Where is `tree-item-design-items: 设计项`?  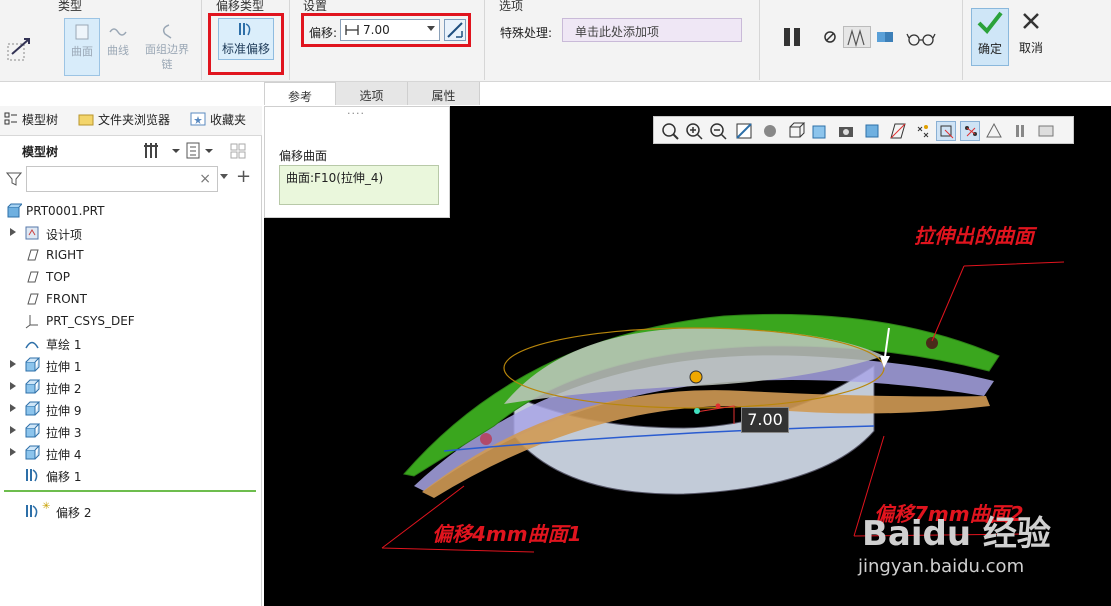 tree-item-design-items: 设计项 is located at coordinates (130, 233).